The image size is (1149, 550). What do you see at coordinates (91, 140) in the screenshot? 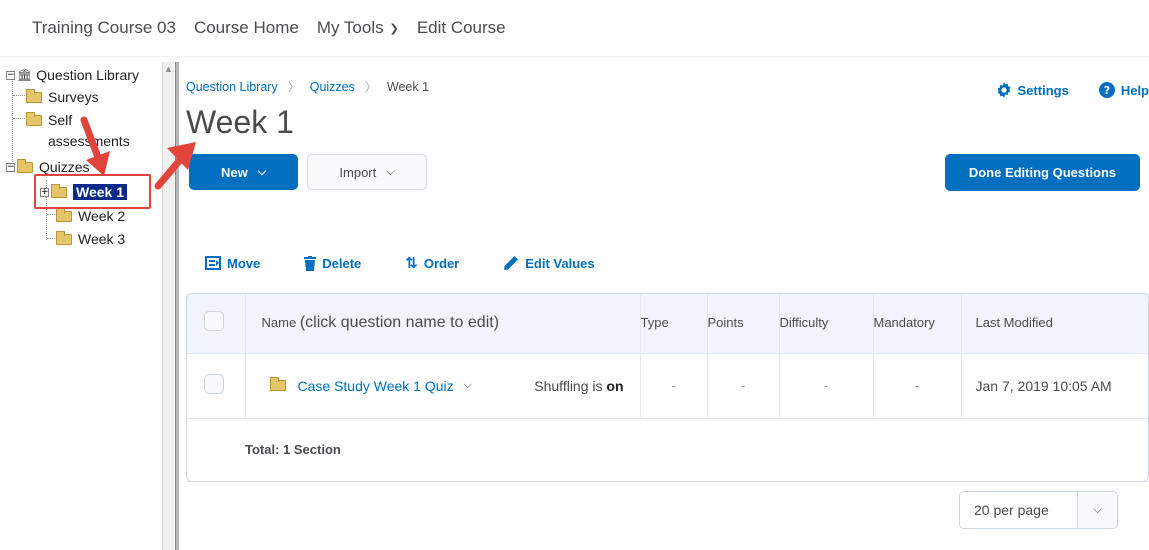
I see `annotation-arrow-down` at bounding box center [91, 140].